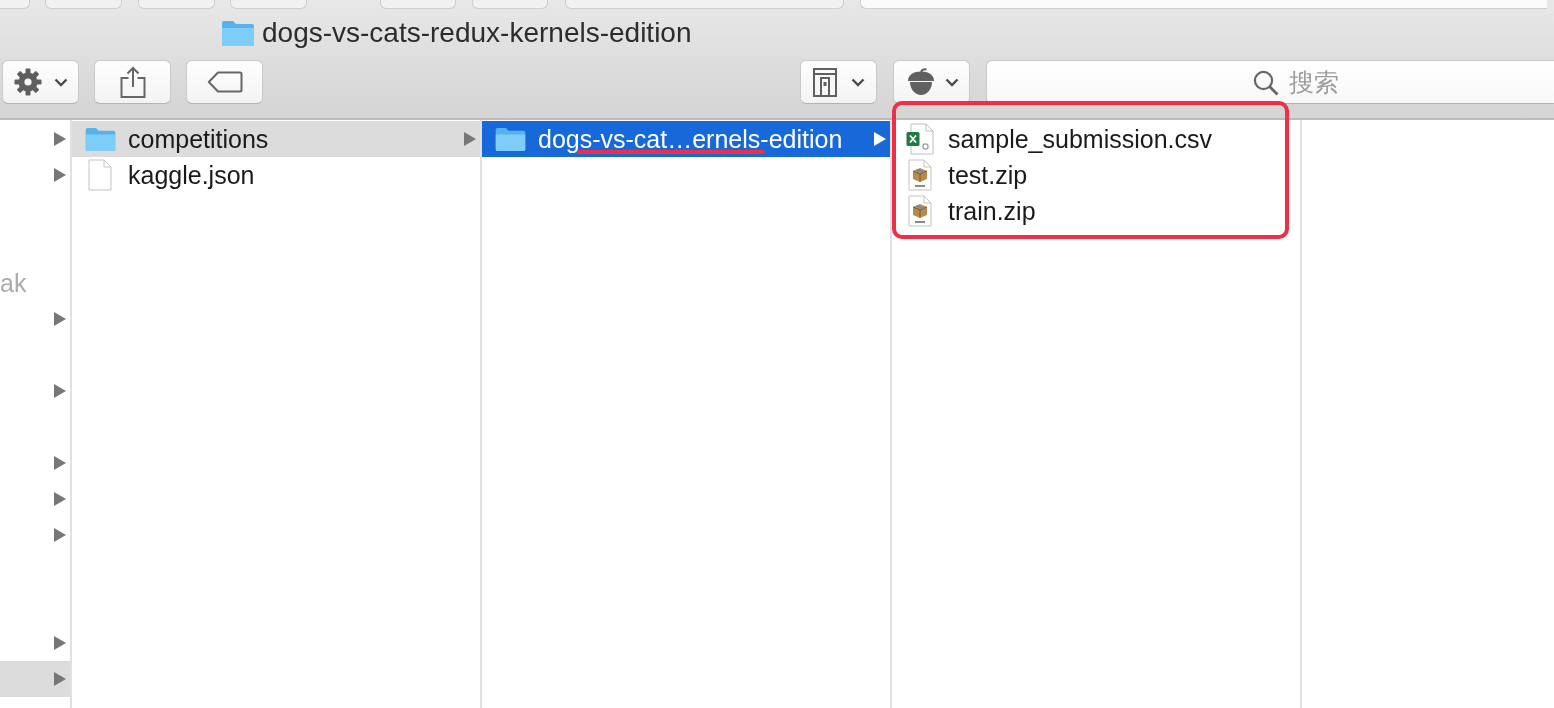  I want to click on search-icon, so click(1266, 83).